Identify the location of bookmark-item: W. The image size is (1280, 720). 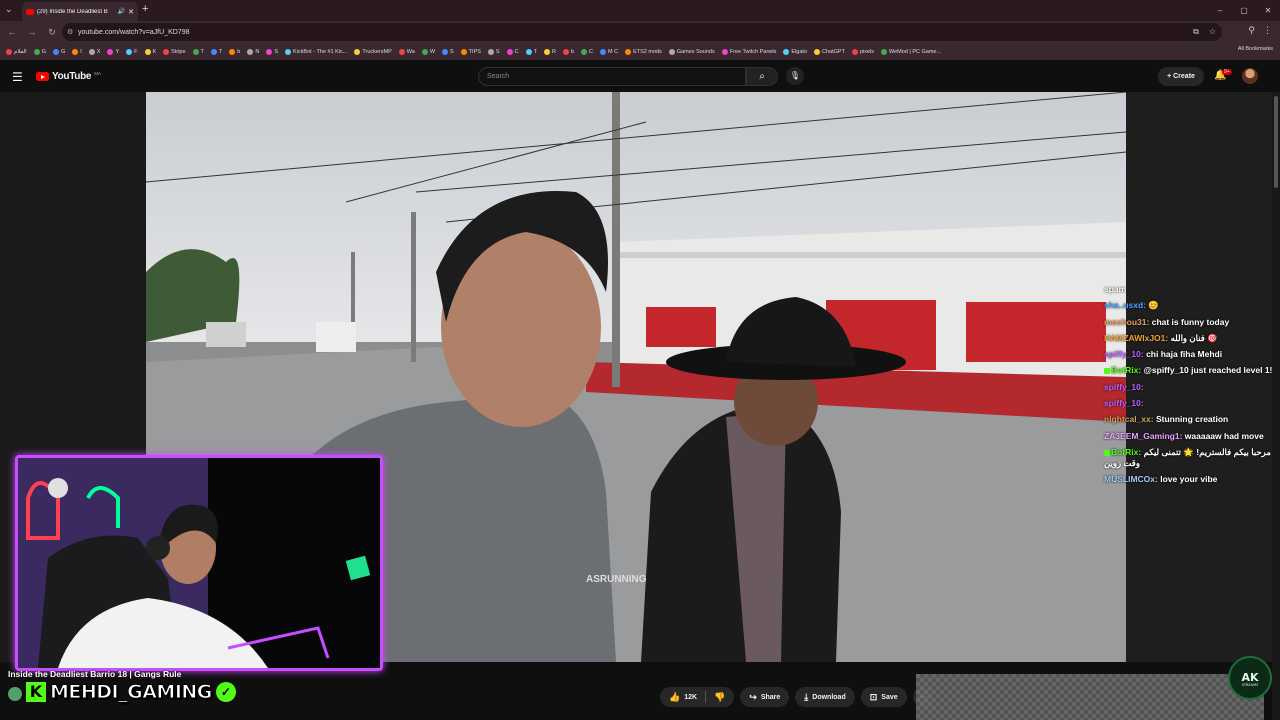
(428, 51).